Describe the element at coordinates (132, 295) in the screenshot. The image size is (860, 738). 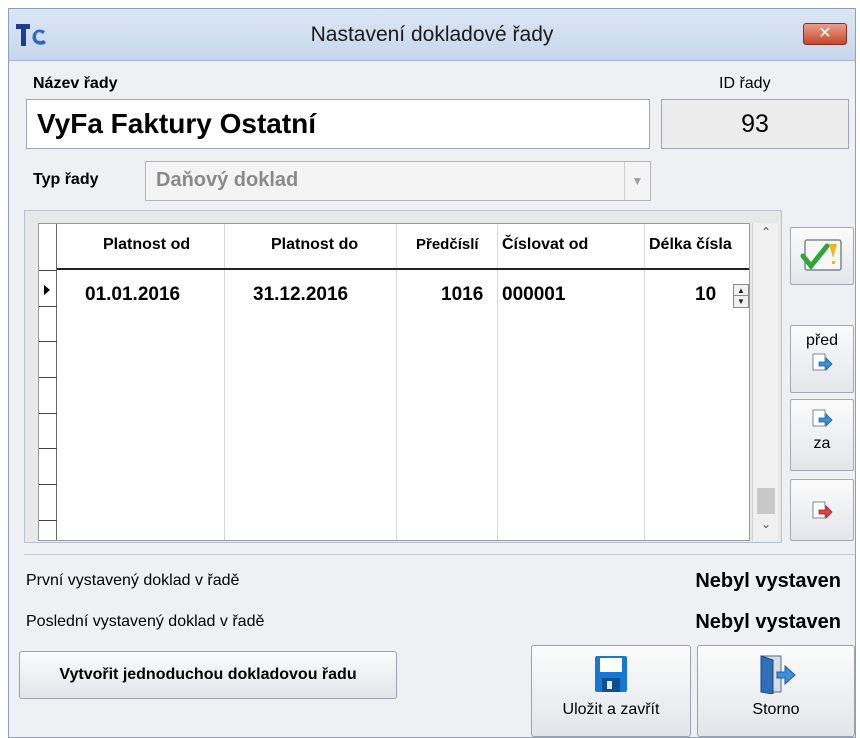
I see `cell-valid-from: 01.01.2016` at that location.